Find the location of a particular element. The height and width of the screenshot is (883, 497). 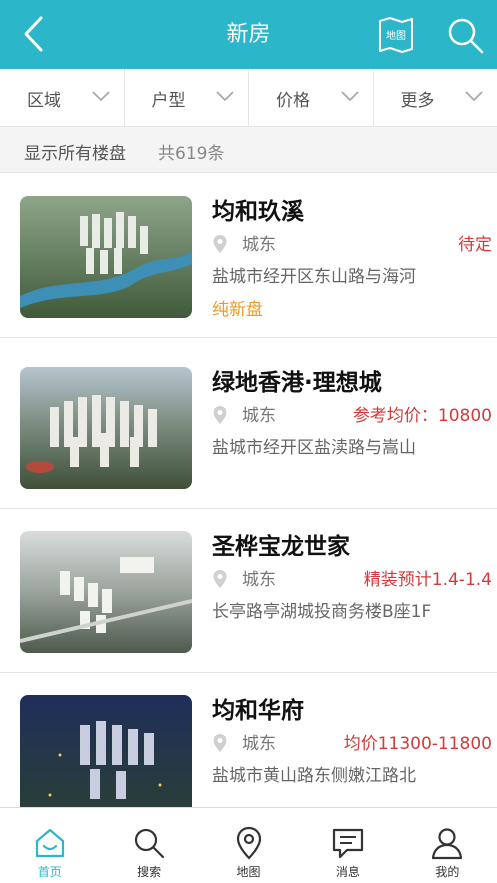

tab-search: 搜索 is located at coordinates (148, 845).